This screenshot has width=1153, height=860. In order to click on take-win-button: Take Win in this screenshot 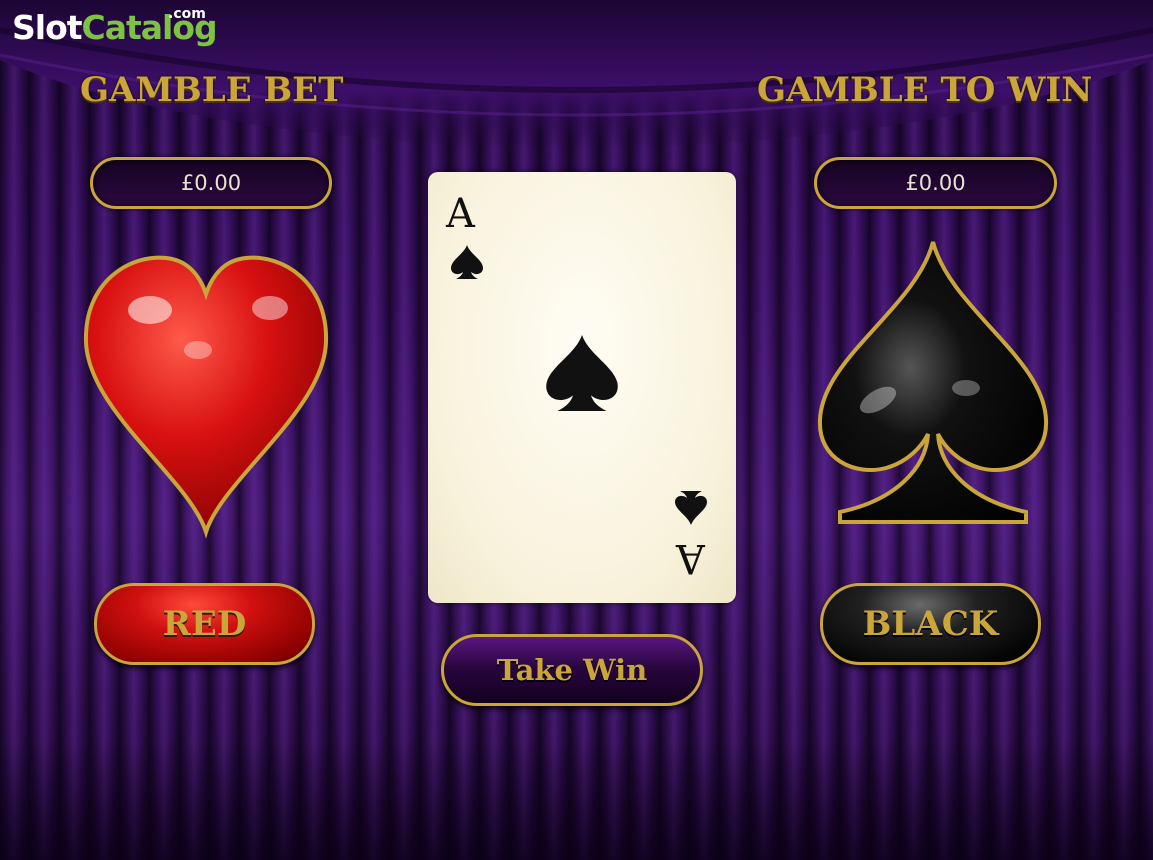, I will do `click(572, 670)`.